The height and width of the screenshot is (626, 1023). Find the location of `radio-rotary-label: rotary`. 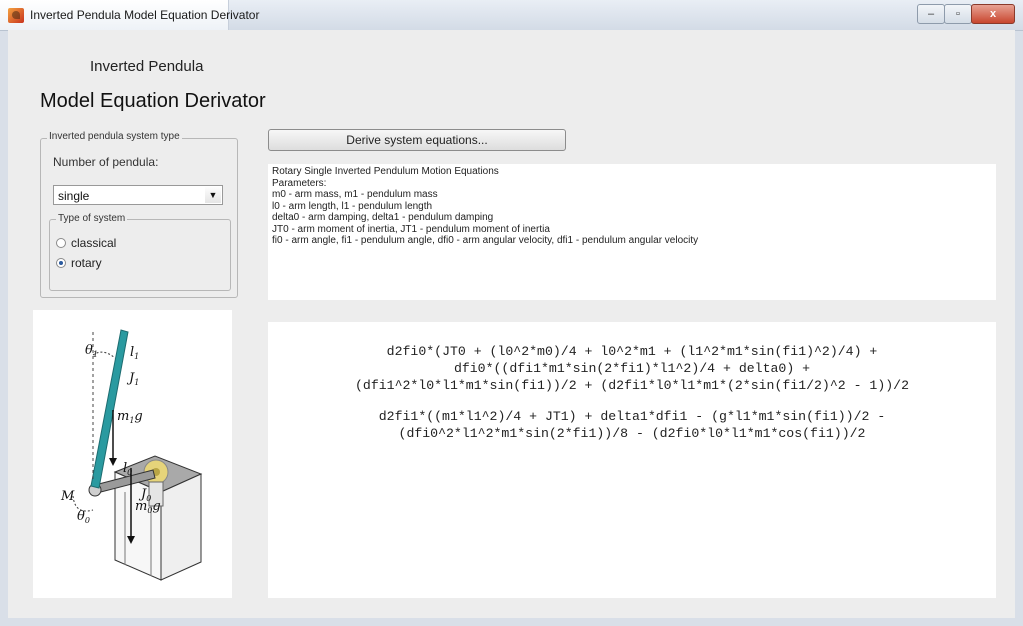

radio-rotary-label: rotary is located at coordinates (86, 263).